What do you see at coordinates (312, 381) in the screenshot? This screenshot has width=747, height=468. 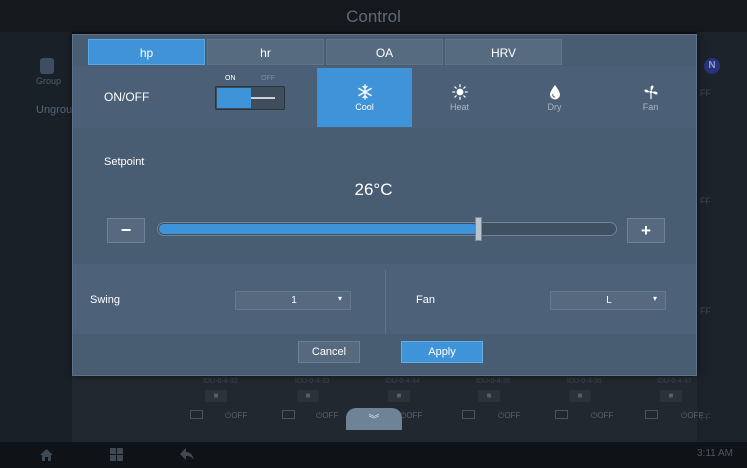 I see `unit-tile-name: IDU-0-4-33` at bounding box center [312, 381].